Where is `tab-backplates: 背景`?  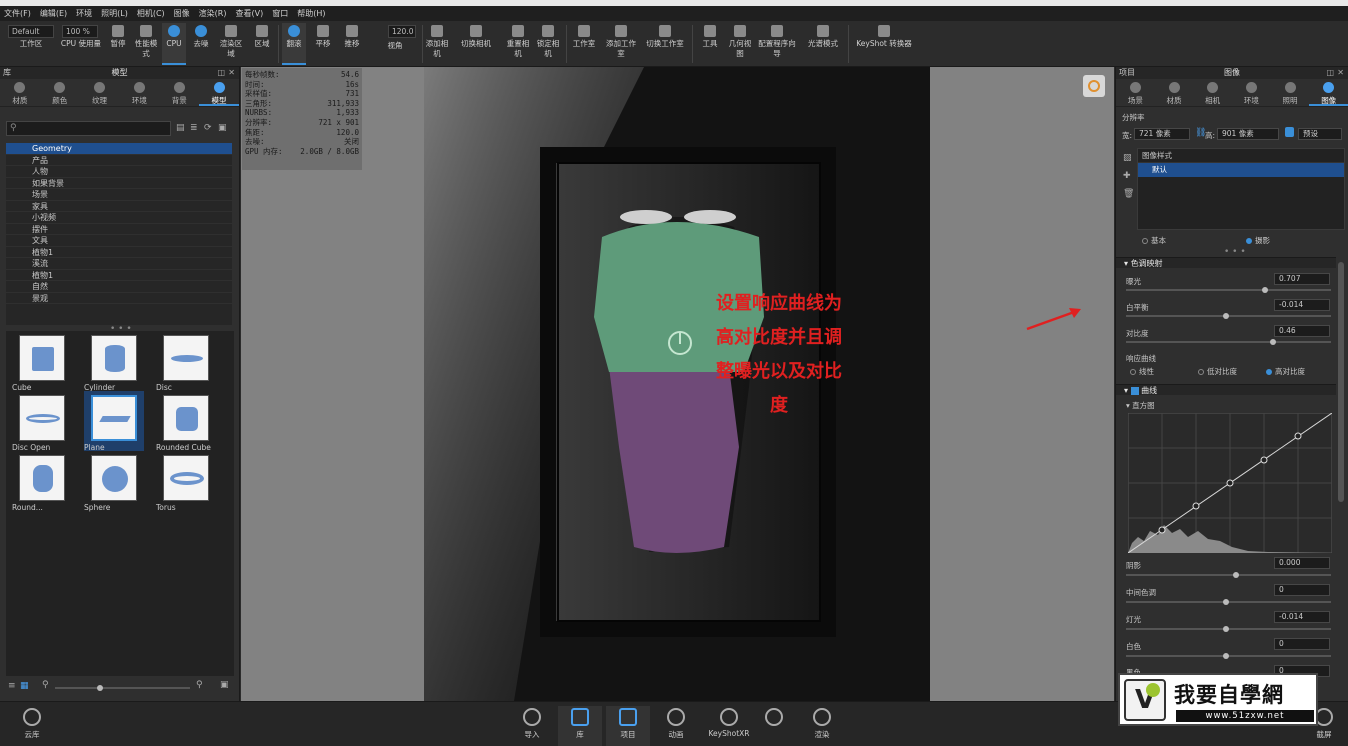
tab-backplates: 背景 is located at coordinates (179, 92).